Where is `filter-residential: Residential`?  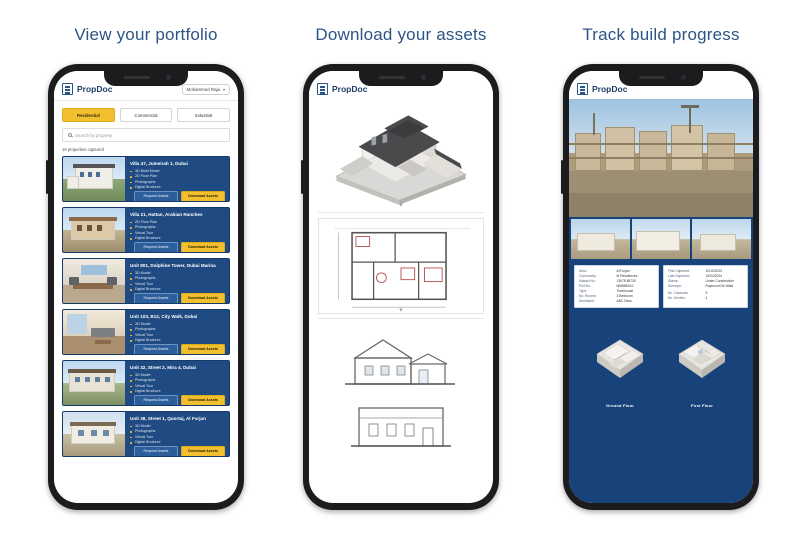 filter-residential: Residential is located at coordinates (88, 115).